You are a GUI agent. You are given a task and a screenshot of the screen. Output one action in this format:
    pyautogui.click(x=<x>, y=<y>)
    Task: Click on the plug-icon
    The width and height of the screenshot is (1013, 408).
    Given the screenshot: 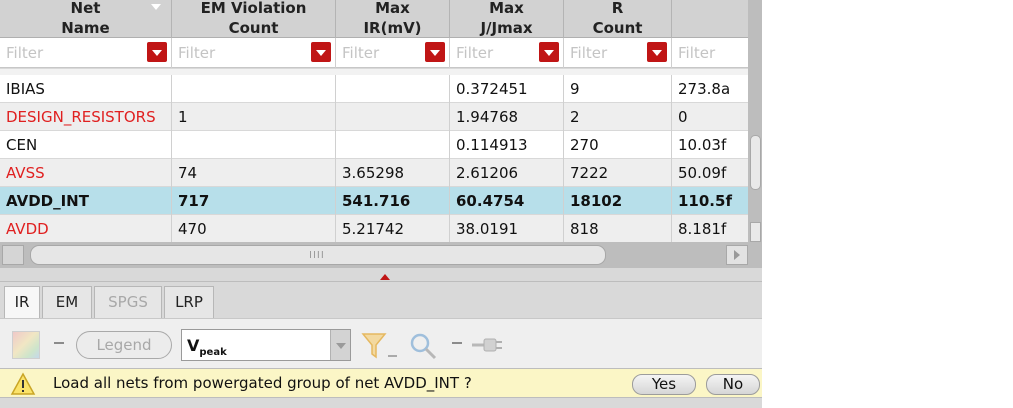 What is the action you would take?
    pyautogui.click(x=488, y=345)
    